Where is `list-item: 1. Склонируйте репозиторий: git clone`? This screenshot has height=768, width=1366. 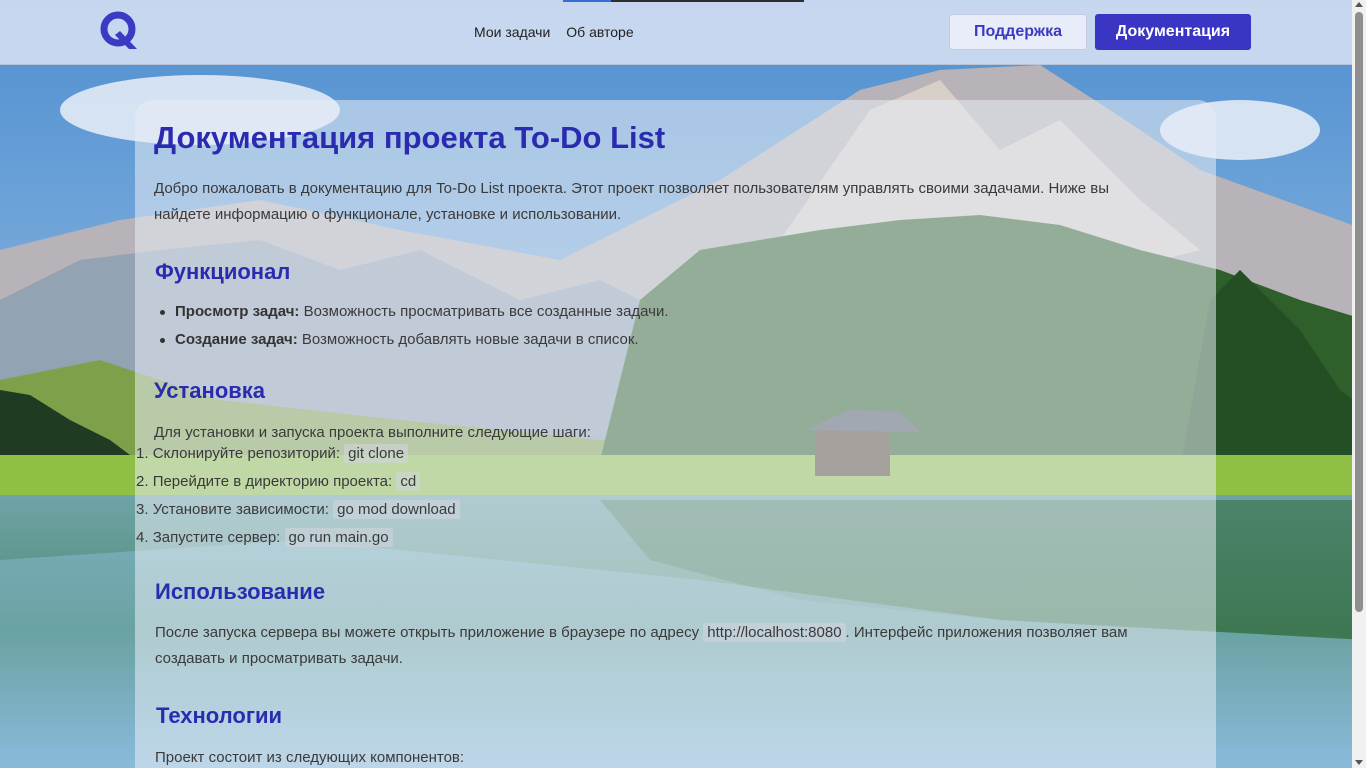 list-item: 1. Склонируйте репозиторий: git clone is located at coordinates (298, 454).